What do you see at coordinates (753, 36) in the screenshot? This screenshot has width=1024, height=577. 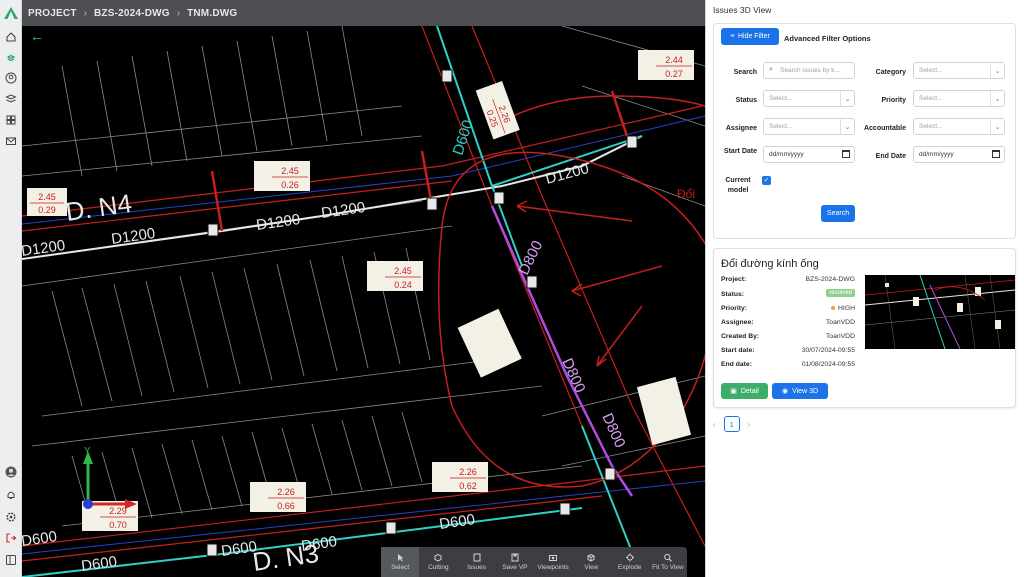 I see `hide-filter-label: Hide Filter` at bounding box center [753, 36].